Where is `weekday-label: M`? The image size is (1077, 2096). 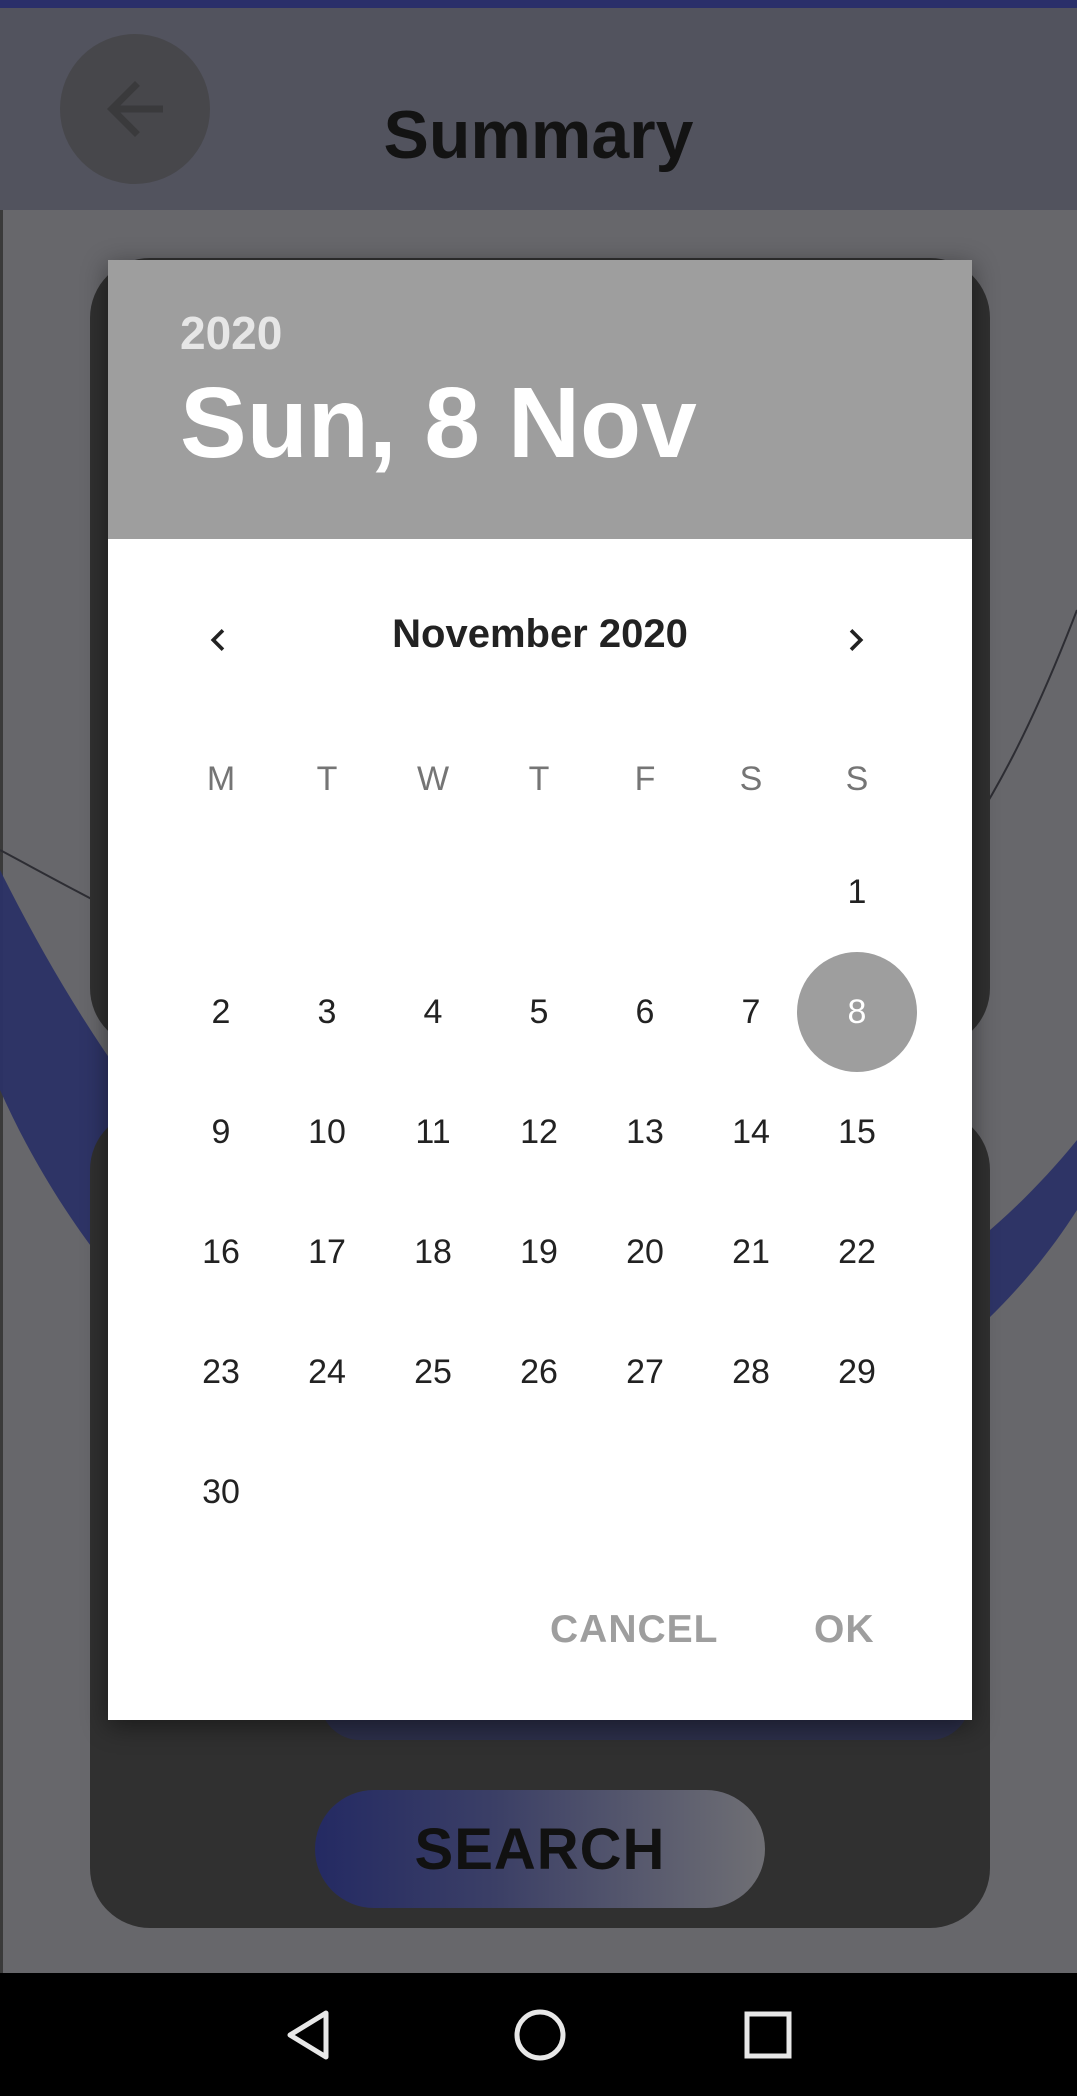
weekday-label: M is located at coordinates (221, 779).